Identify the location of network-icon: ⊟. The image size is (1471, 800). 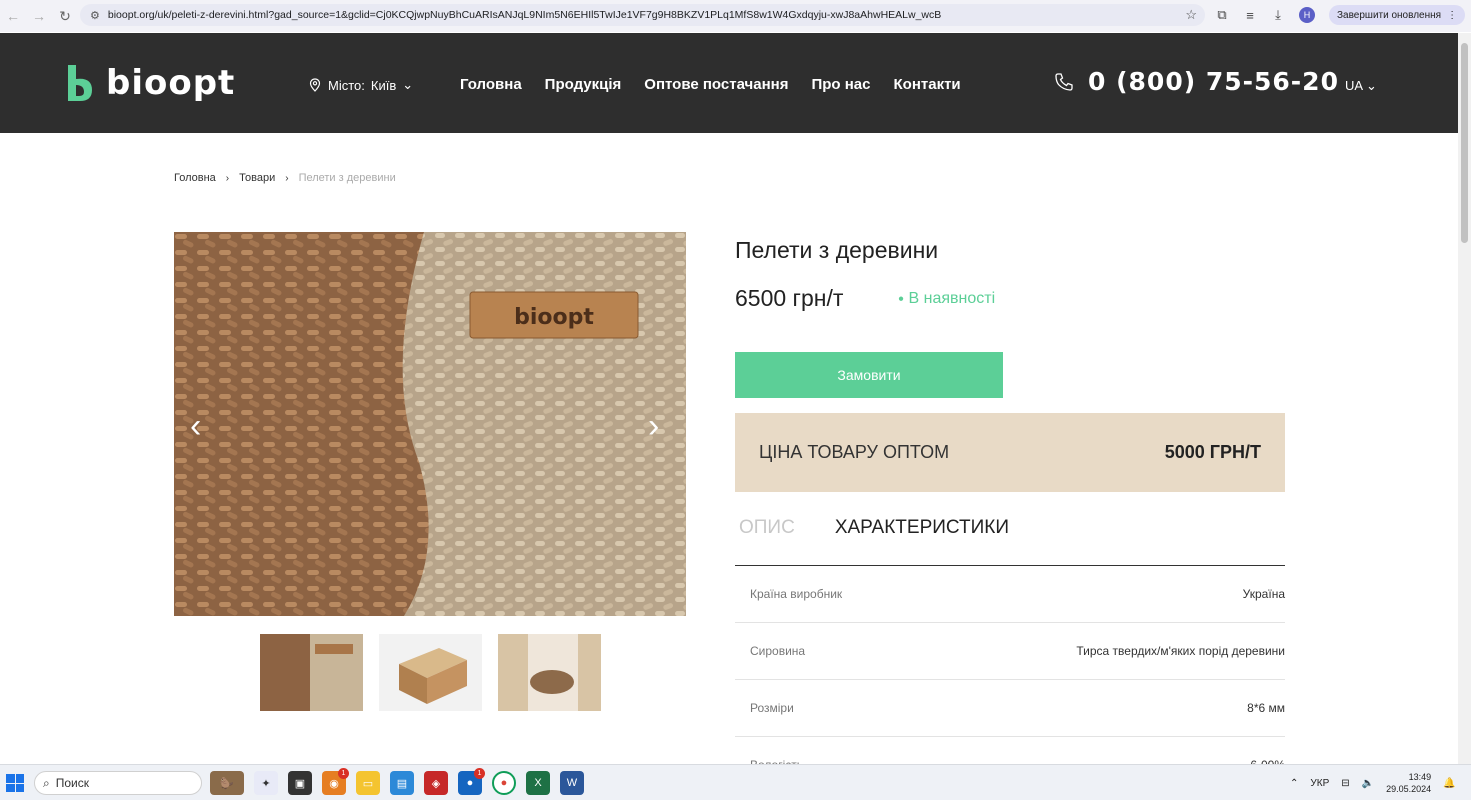
(1345, 783).